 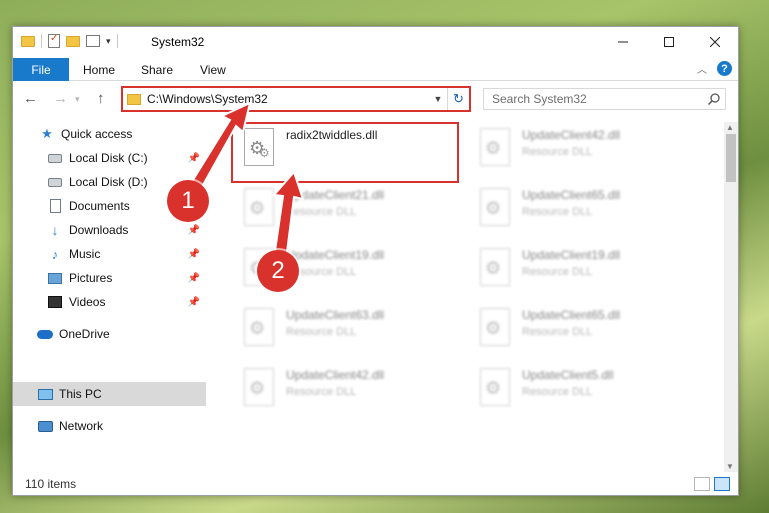 I want to click on sidebar-item-quick-access: ★ Quick access, so click(x=109, y=134).